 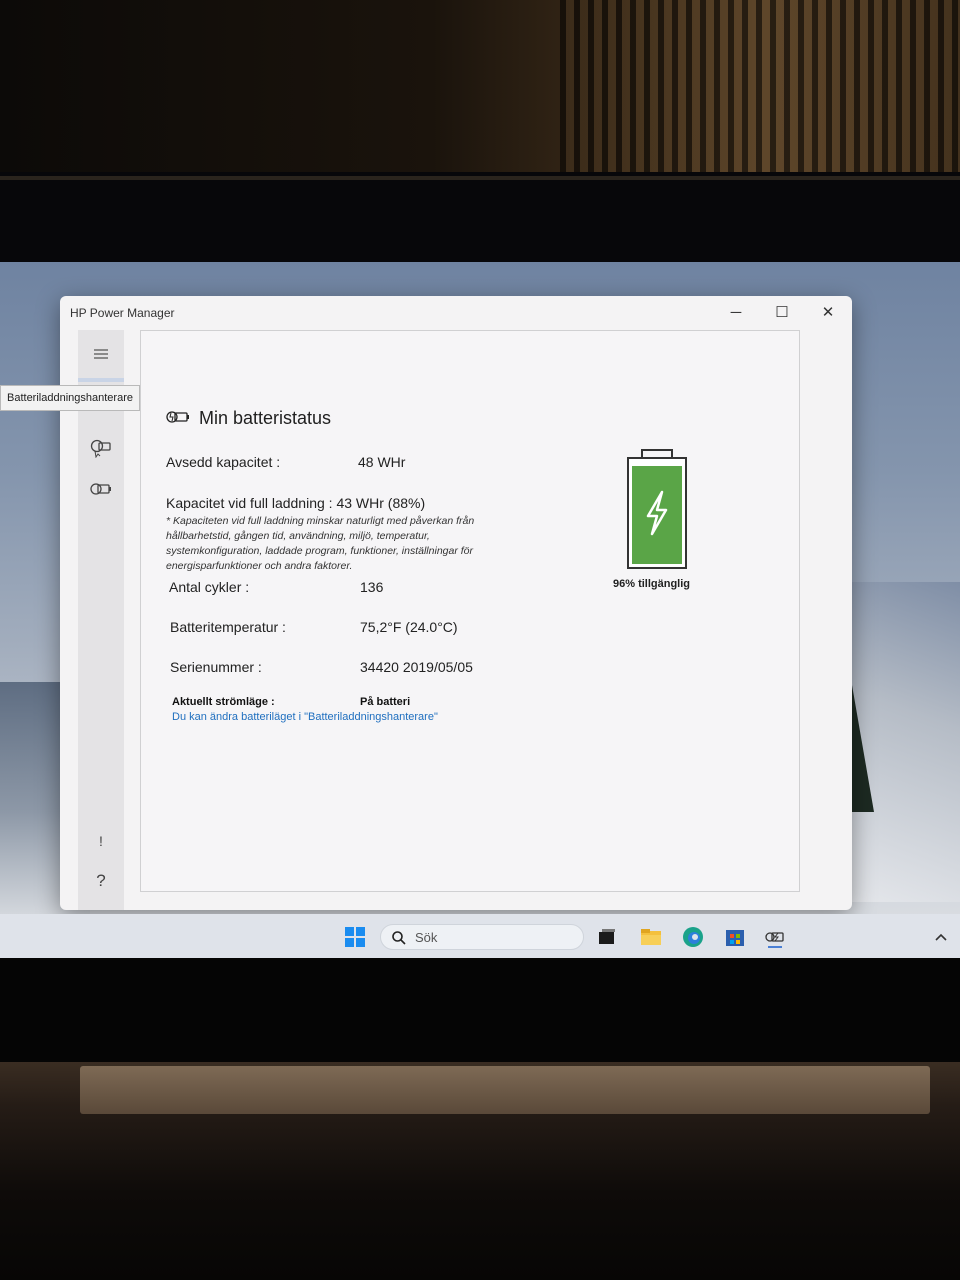 What do you see at coordinates (828, 313) in the screenshot?
I see `close-button: ✕` at bounding box center [828, 313].